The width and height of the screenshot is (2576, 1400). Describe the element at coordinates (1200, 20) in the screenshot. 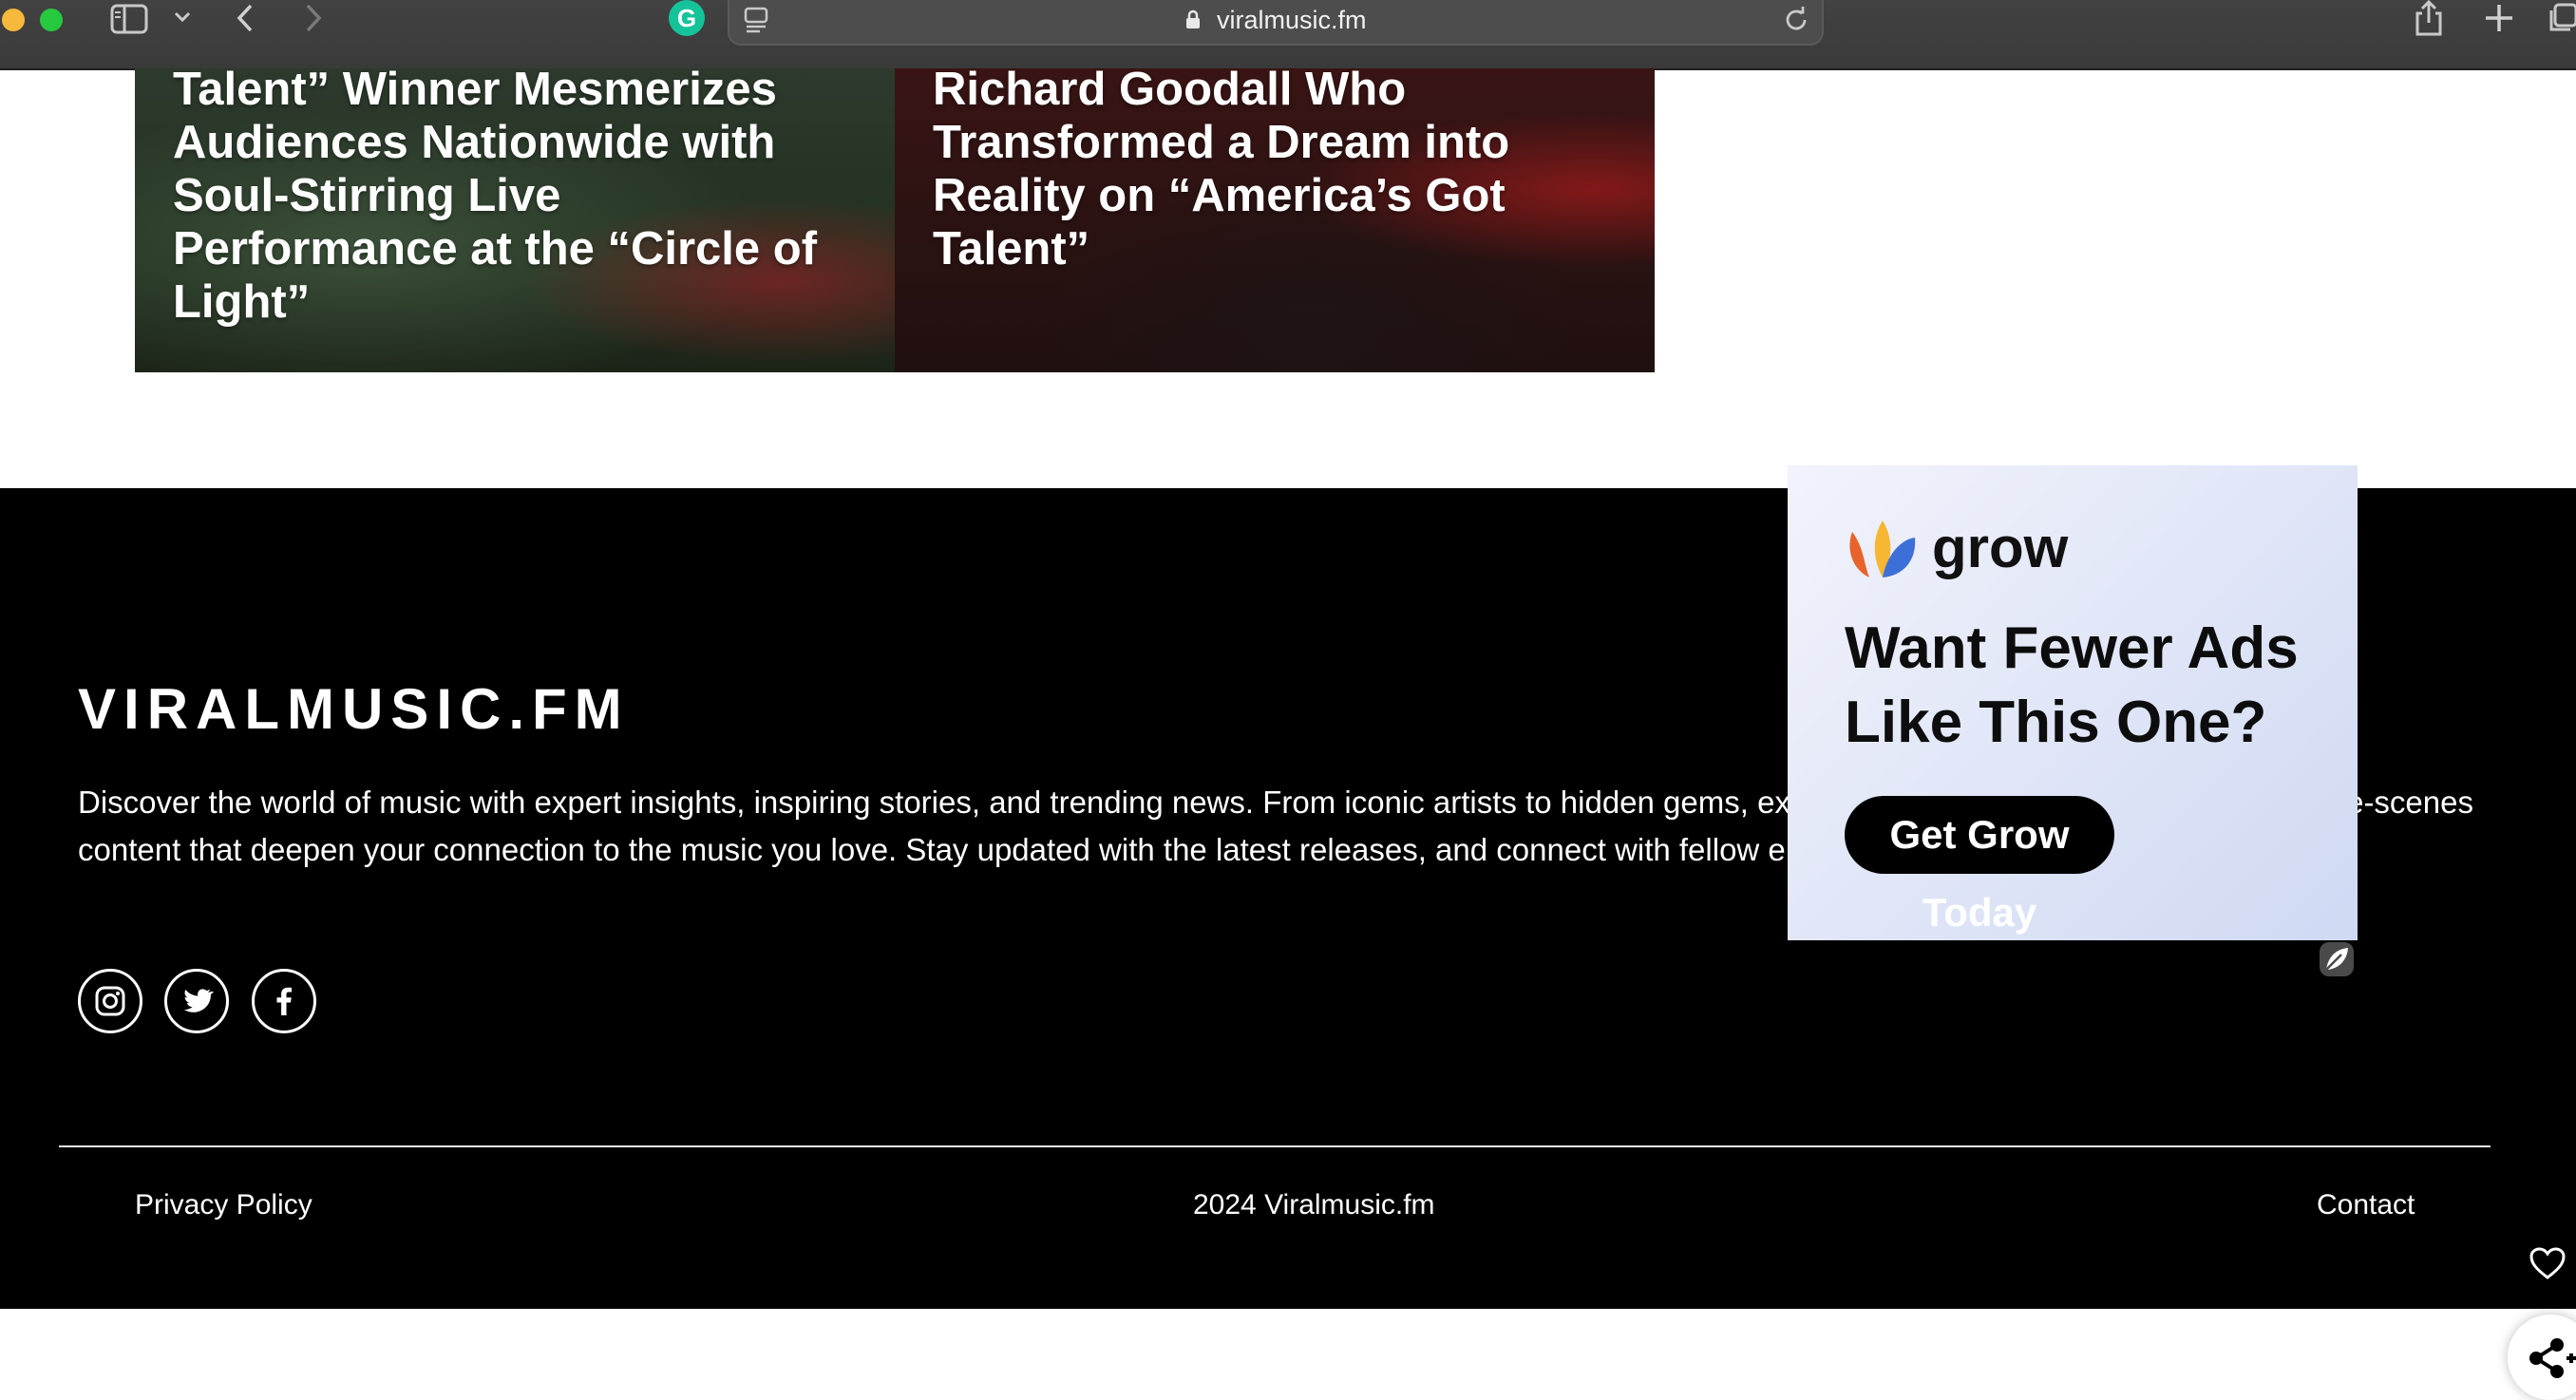

I see `lock-icon` at that location.